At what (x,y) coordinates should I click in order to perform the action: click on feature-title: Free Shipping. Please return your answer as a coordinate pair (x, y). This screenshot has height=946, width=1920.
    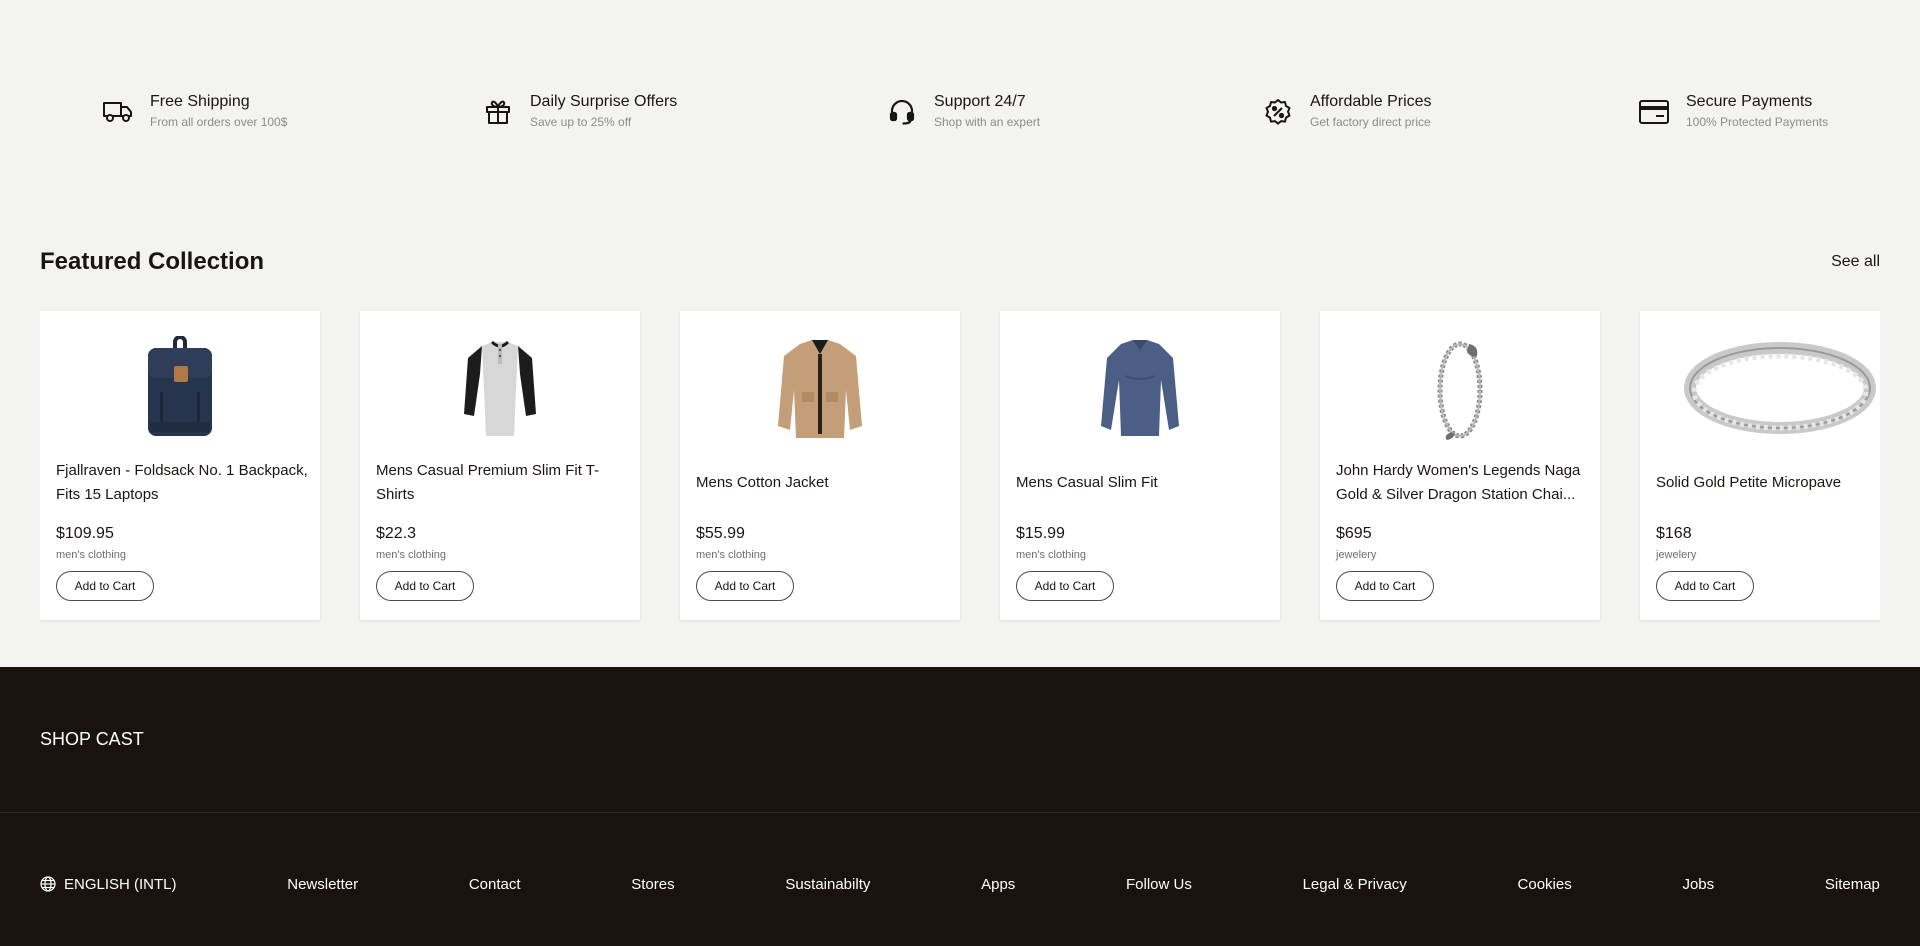
    Looking at the image, I should click on (200, 101).